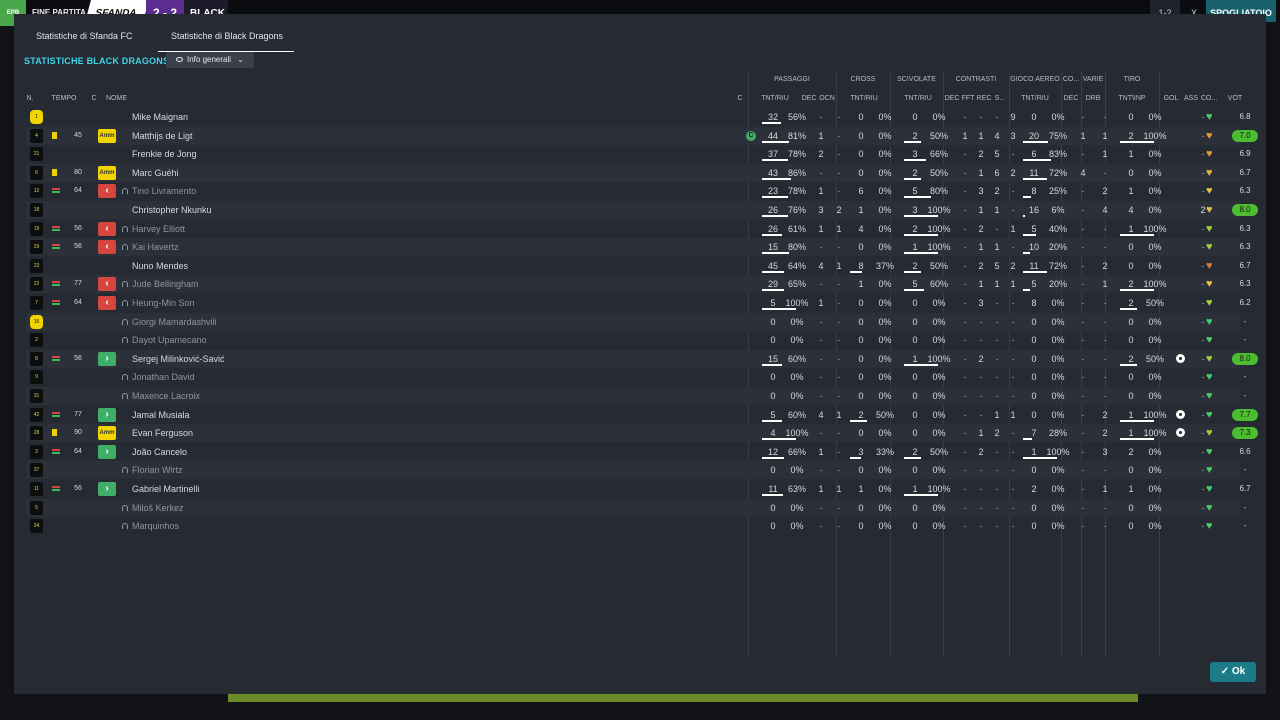 This screenshot has width=1280, height=720. Describe the element at coordinates (1245, 526) in the screenshot. I see `player-rating: -` at that location.